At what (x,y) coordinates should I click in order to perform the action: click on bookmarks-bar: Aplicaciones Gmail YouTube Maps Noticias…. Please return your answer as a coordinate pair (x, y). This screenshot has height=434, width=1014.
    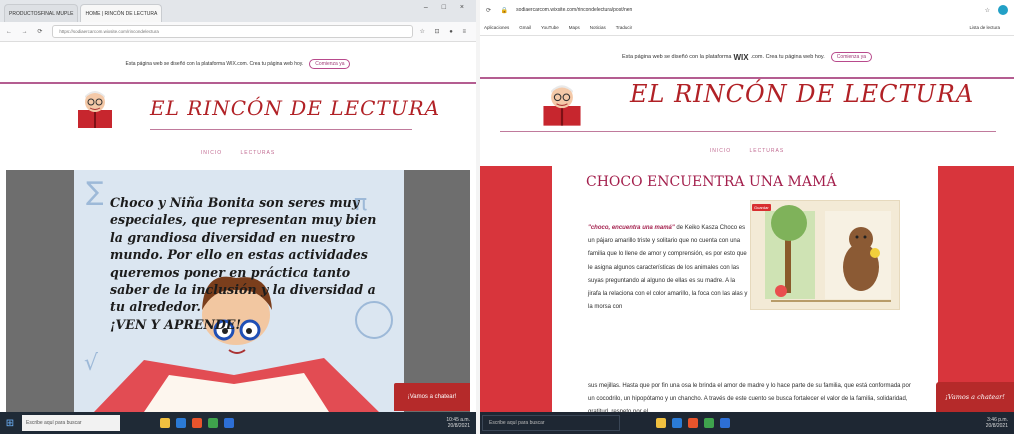
    Looking at the image, I should click on (747, 28).